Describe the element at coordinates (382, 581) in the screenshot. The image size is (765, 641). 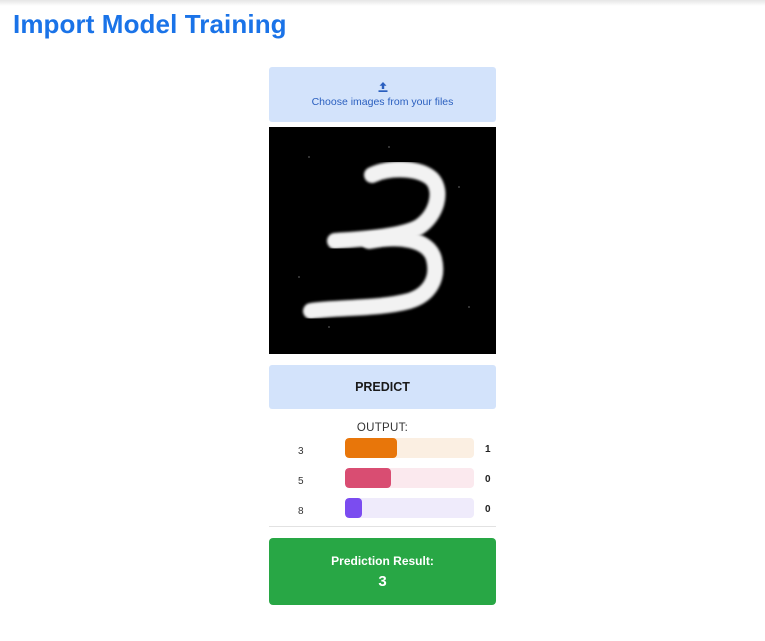
I see `result-value: 3` at that location.